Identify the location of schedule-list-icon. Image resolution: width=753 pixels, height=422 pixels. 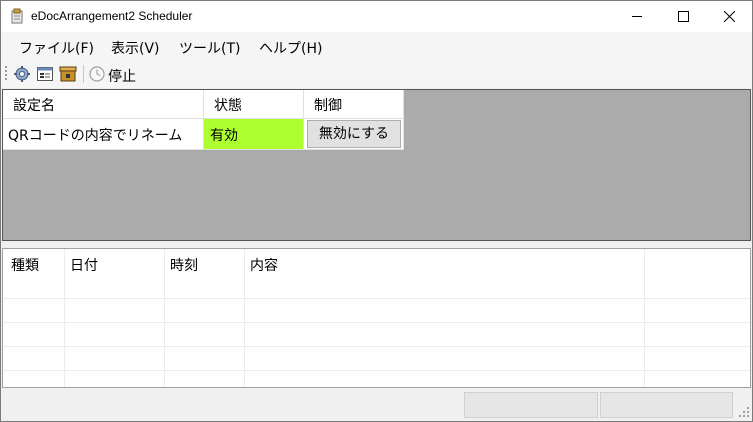
(45, 74).